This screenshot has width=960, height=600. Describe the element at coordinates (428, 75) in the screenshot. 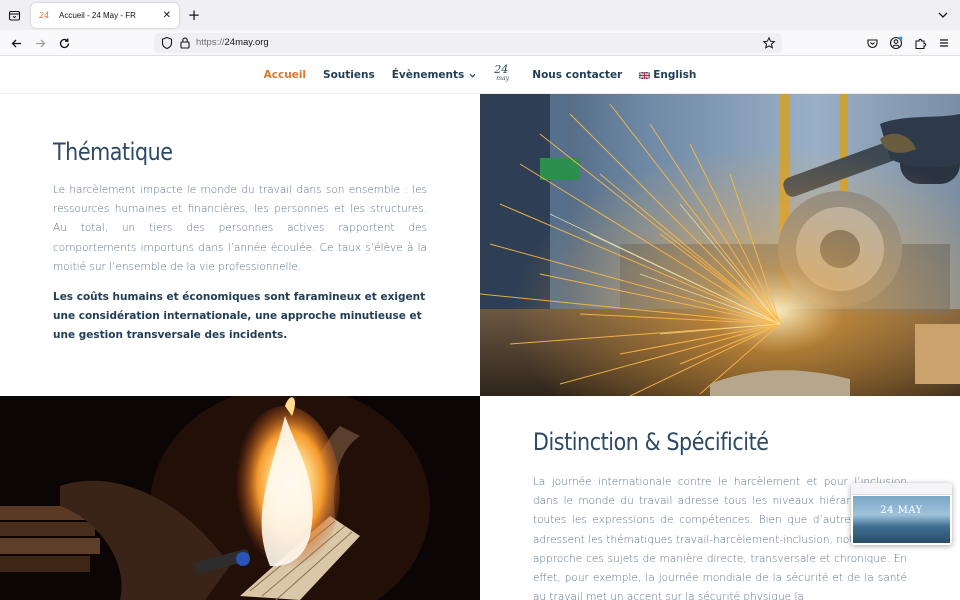

I see `menu-item-evenements-label: Évènements` at that location.